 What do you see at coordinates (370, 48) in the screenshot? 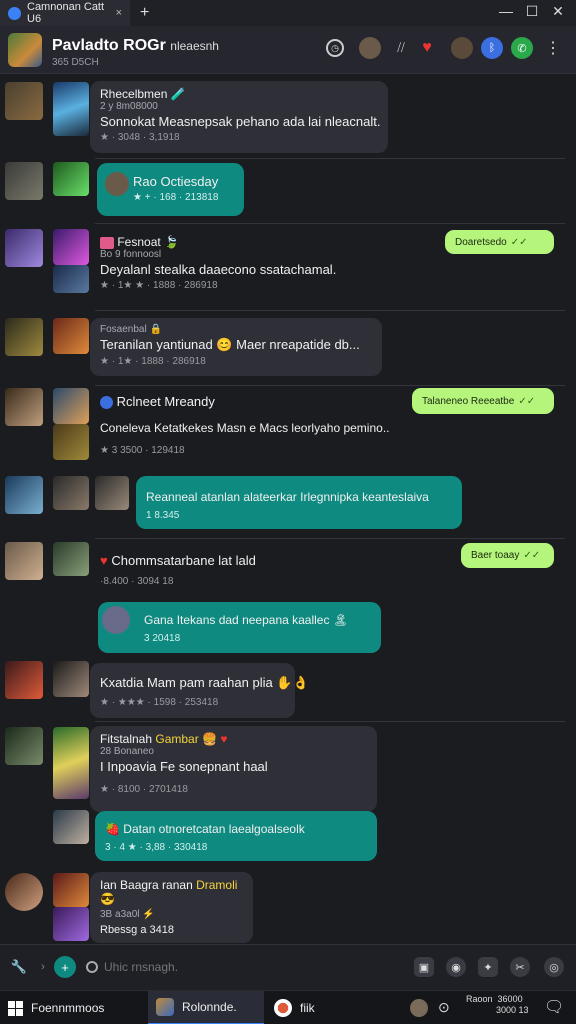
I see `avatar-icon` at bounding box center [370, 48].